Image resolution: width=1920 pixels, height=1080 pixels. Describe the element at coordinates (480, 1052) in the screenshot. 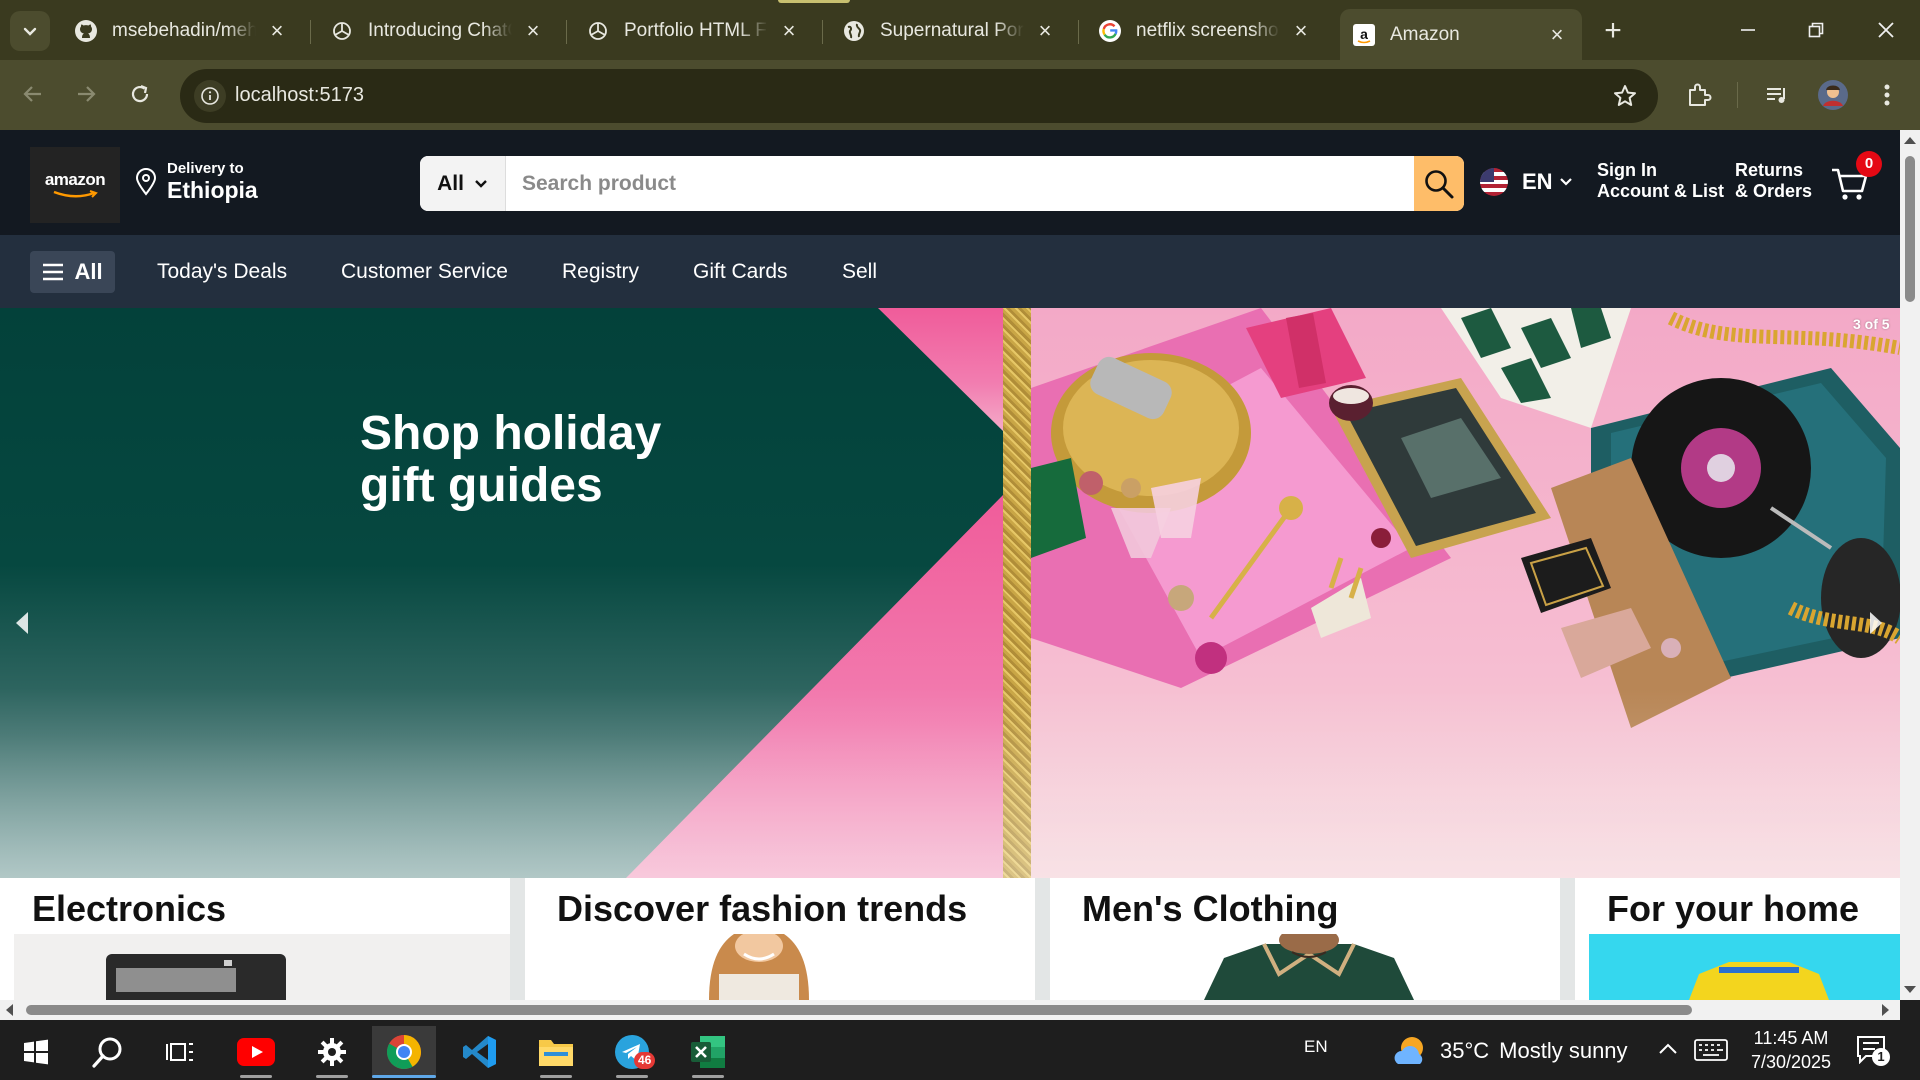

I see `taskbar-vscode` at that location.